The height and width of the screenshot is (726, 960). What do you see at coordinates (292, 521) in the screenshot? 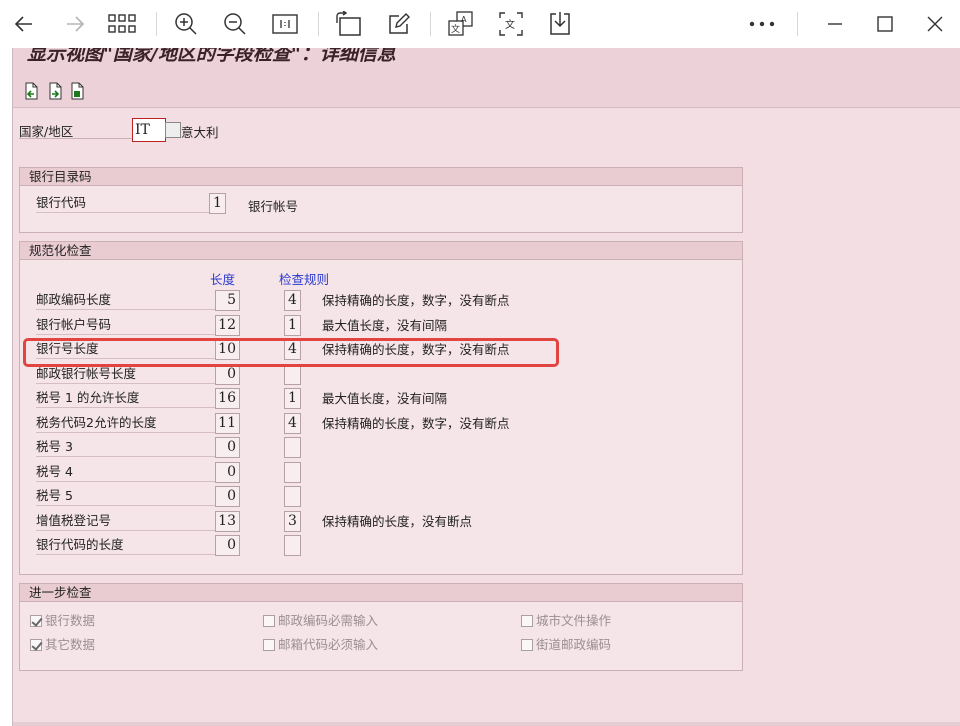
I see `rule-field: 3` at bounding box center [292, 521].